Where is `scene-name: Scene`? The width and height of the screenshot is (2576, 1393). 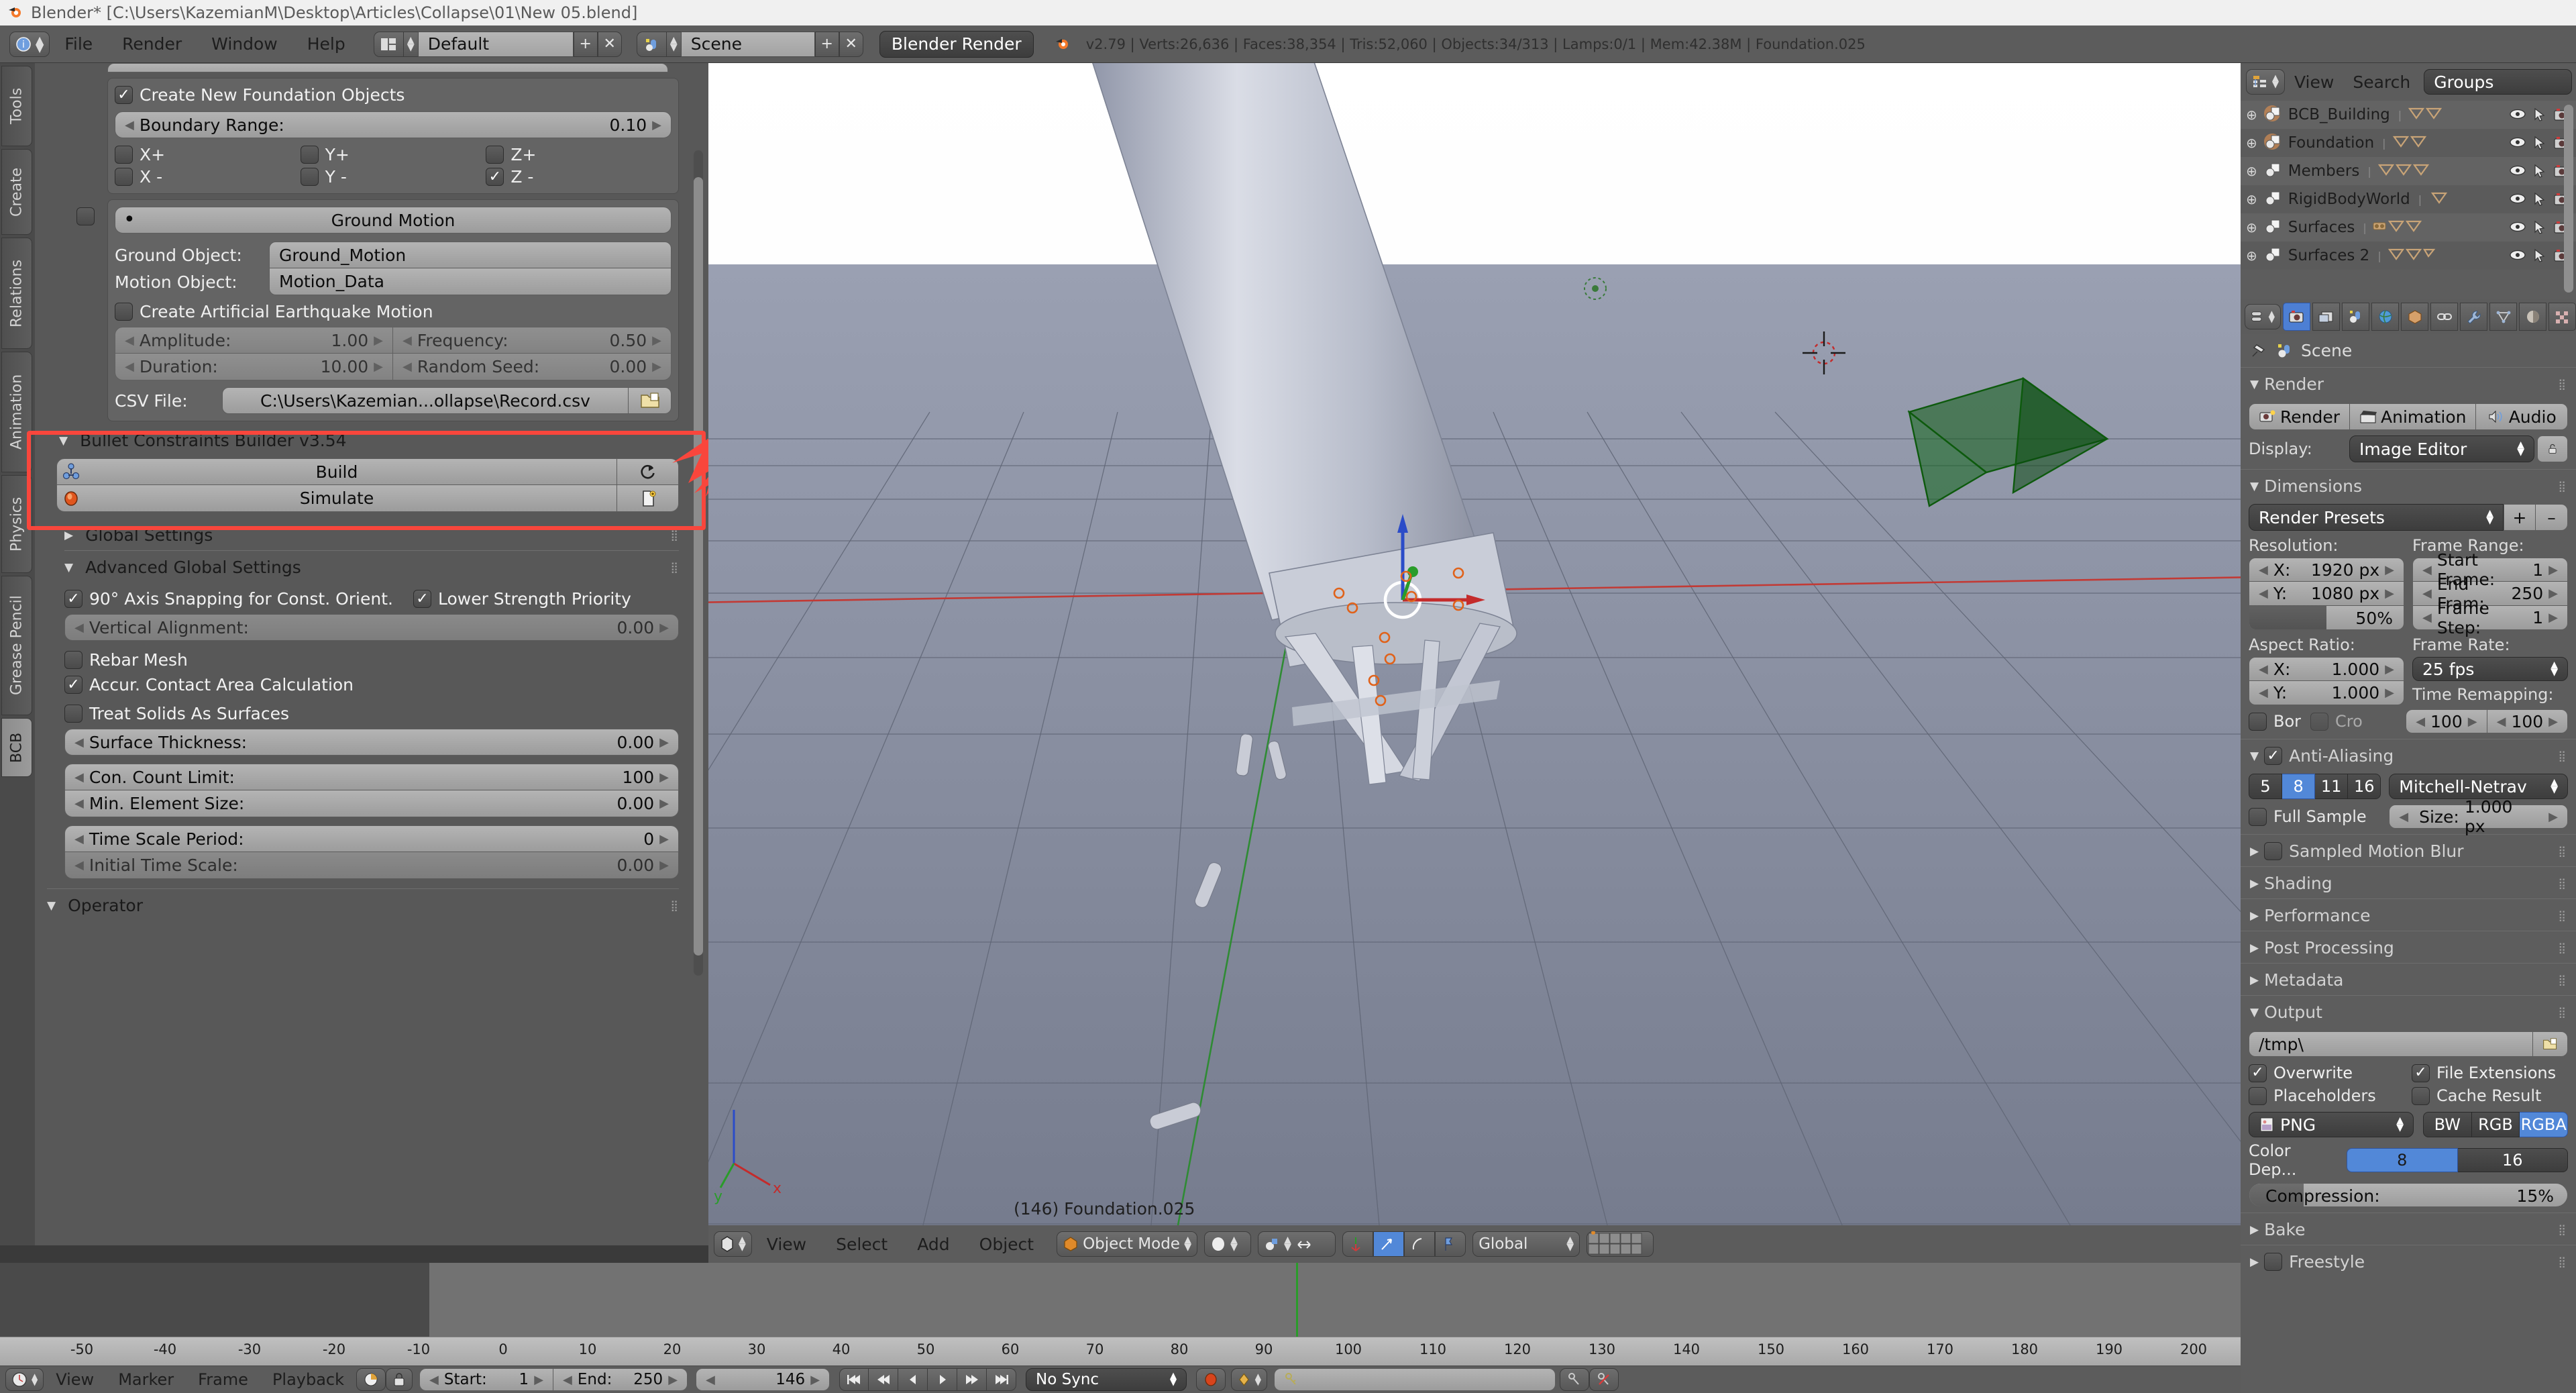 scene-name: Scene is located at coordinates (747, 44).